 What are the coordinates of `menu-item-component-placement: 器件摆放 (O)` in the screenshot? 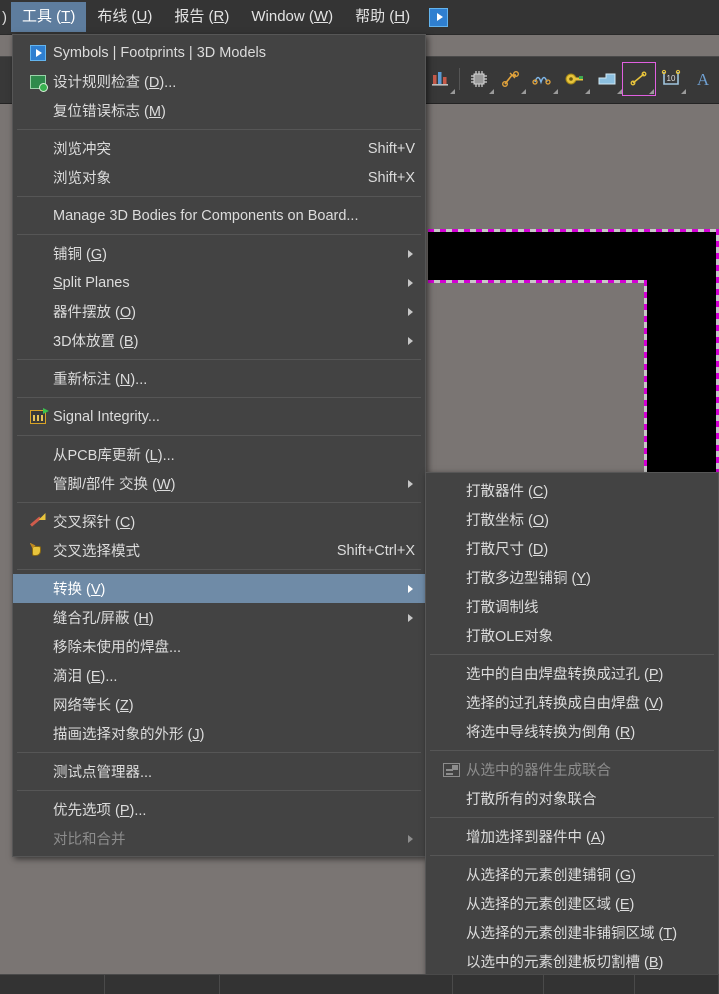 It's located at (219, 311).